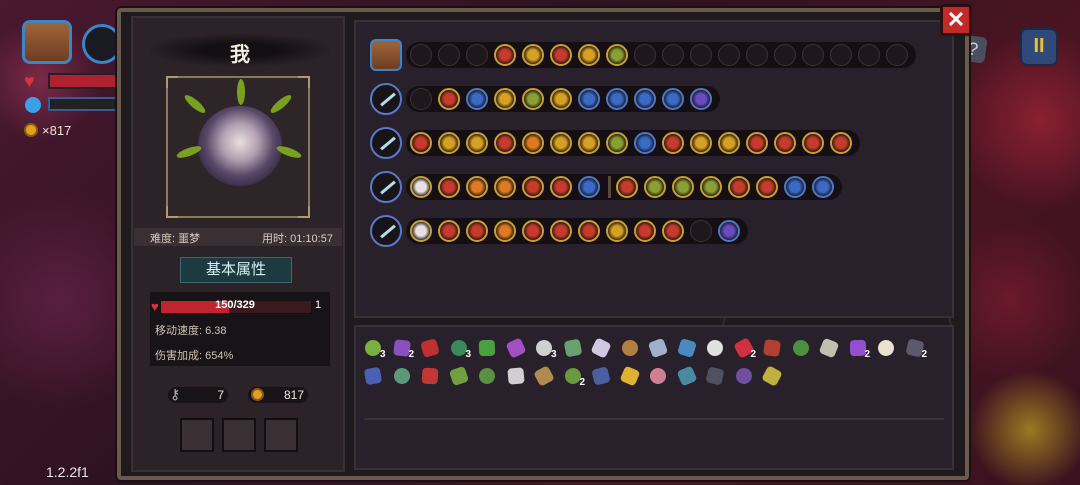 The width and height of the screenshot is (1080, 485). What do you see at coordinates (601, 348) in the screenshot?
I see `ghost-icon` at bounding box center [601, 348].